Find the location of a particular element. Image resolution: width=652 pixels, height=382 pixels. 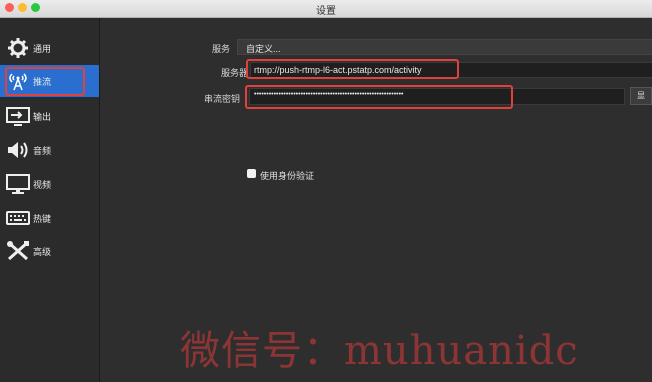

sidebar-item-video: 视频 is located at coordinates (49, 184).